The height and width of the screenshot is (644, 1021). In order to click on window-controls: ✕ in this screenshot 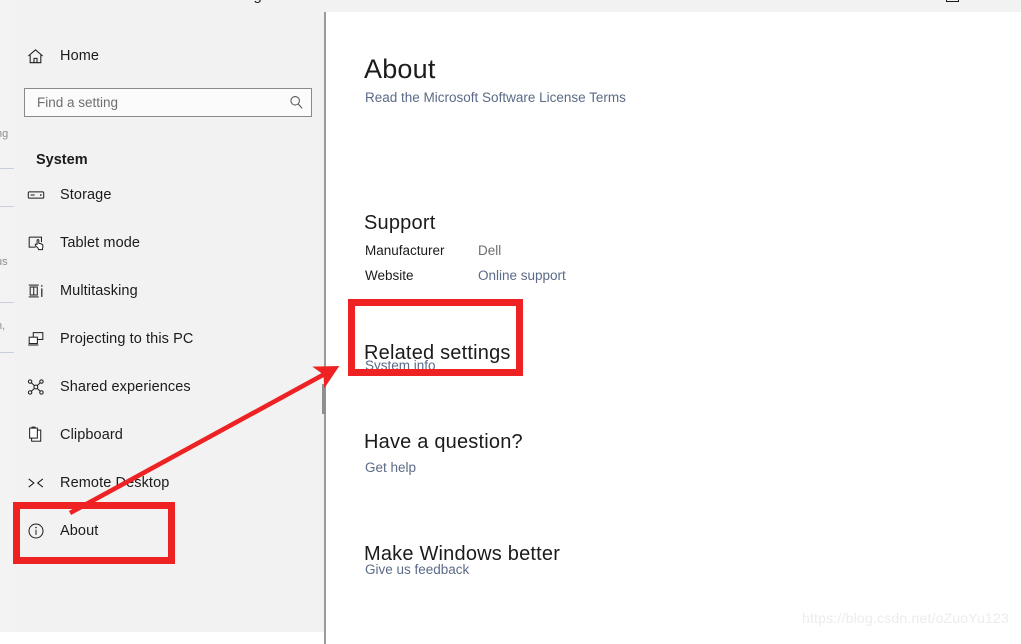, I will do `click(975, 3)`.